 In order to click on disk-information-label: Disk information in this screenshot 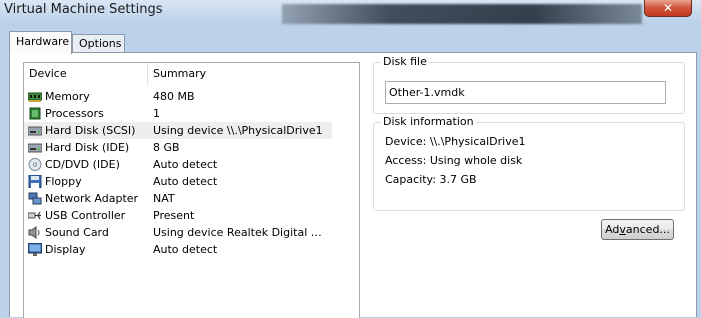, I will do `click(428, 121)`.